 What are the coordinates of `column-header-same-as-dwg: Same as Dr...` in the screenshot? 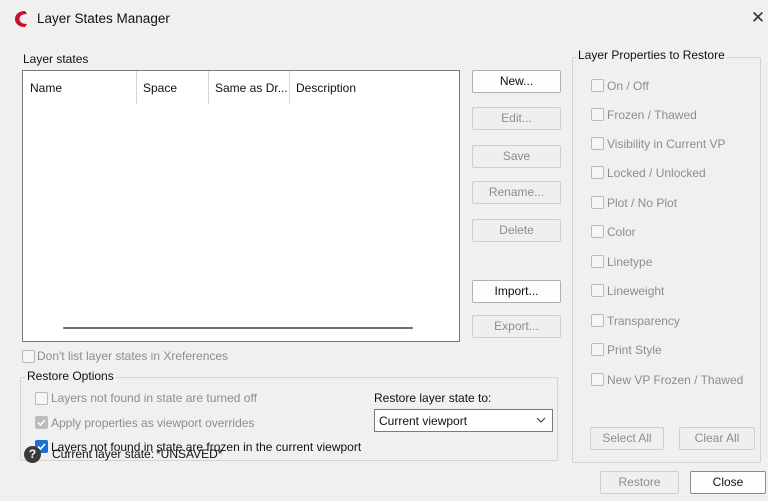 It's located at (251, 88).